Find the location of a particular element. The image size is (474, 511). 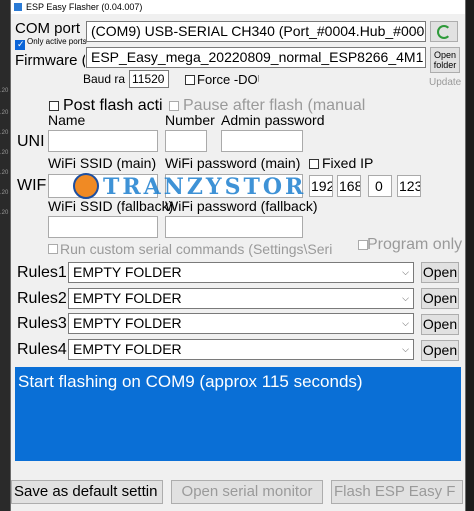

unit-number-input is located at coordinates (186, 141).